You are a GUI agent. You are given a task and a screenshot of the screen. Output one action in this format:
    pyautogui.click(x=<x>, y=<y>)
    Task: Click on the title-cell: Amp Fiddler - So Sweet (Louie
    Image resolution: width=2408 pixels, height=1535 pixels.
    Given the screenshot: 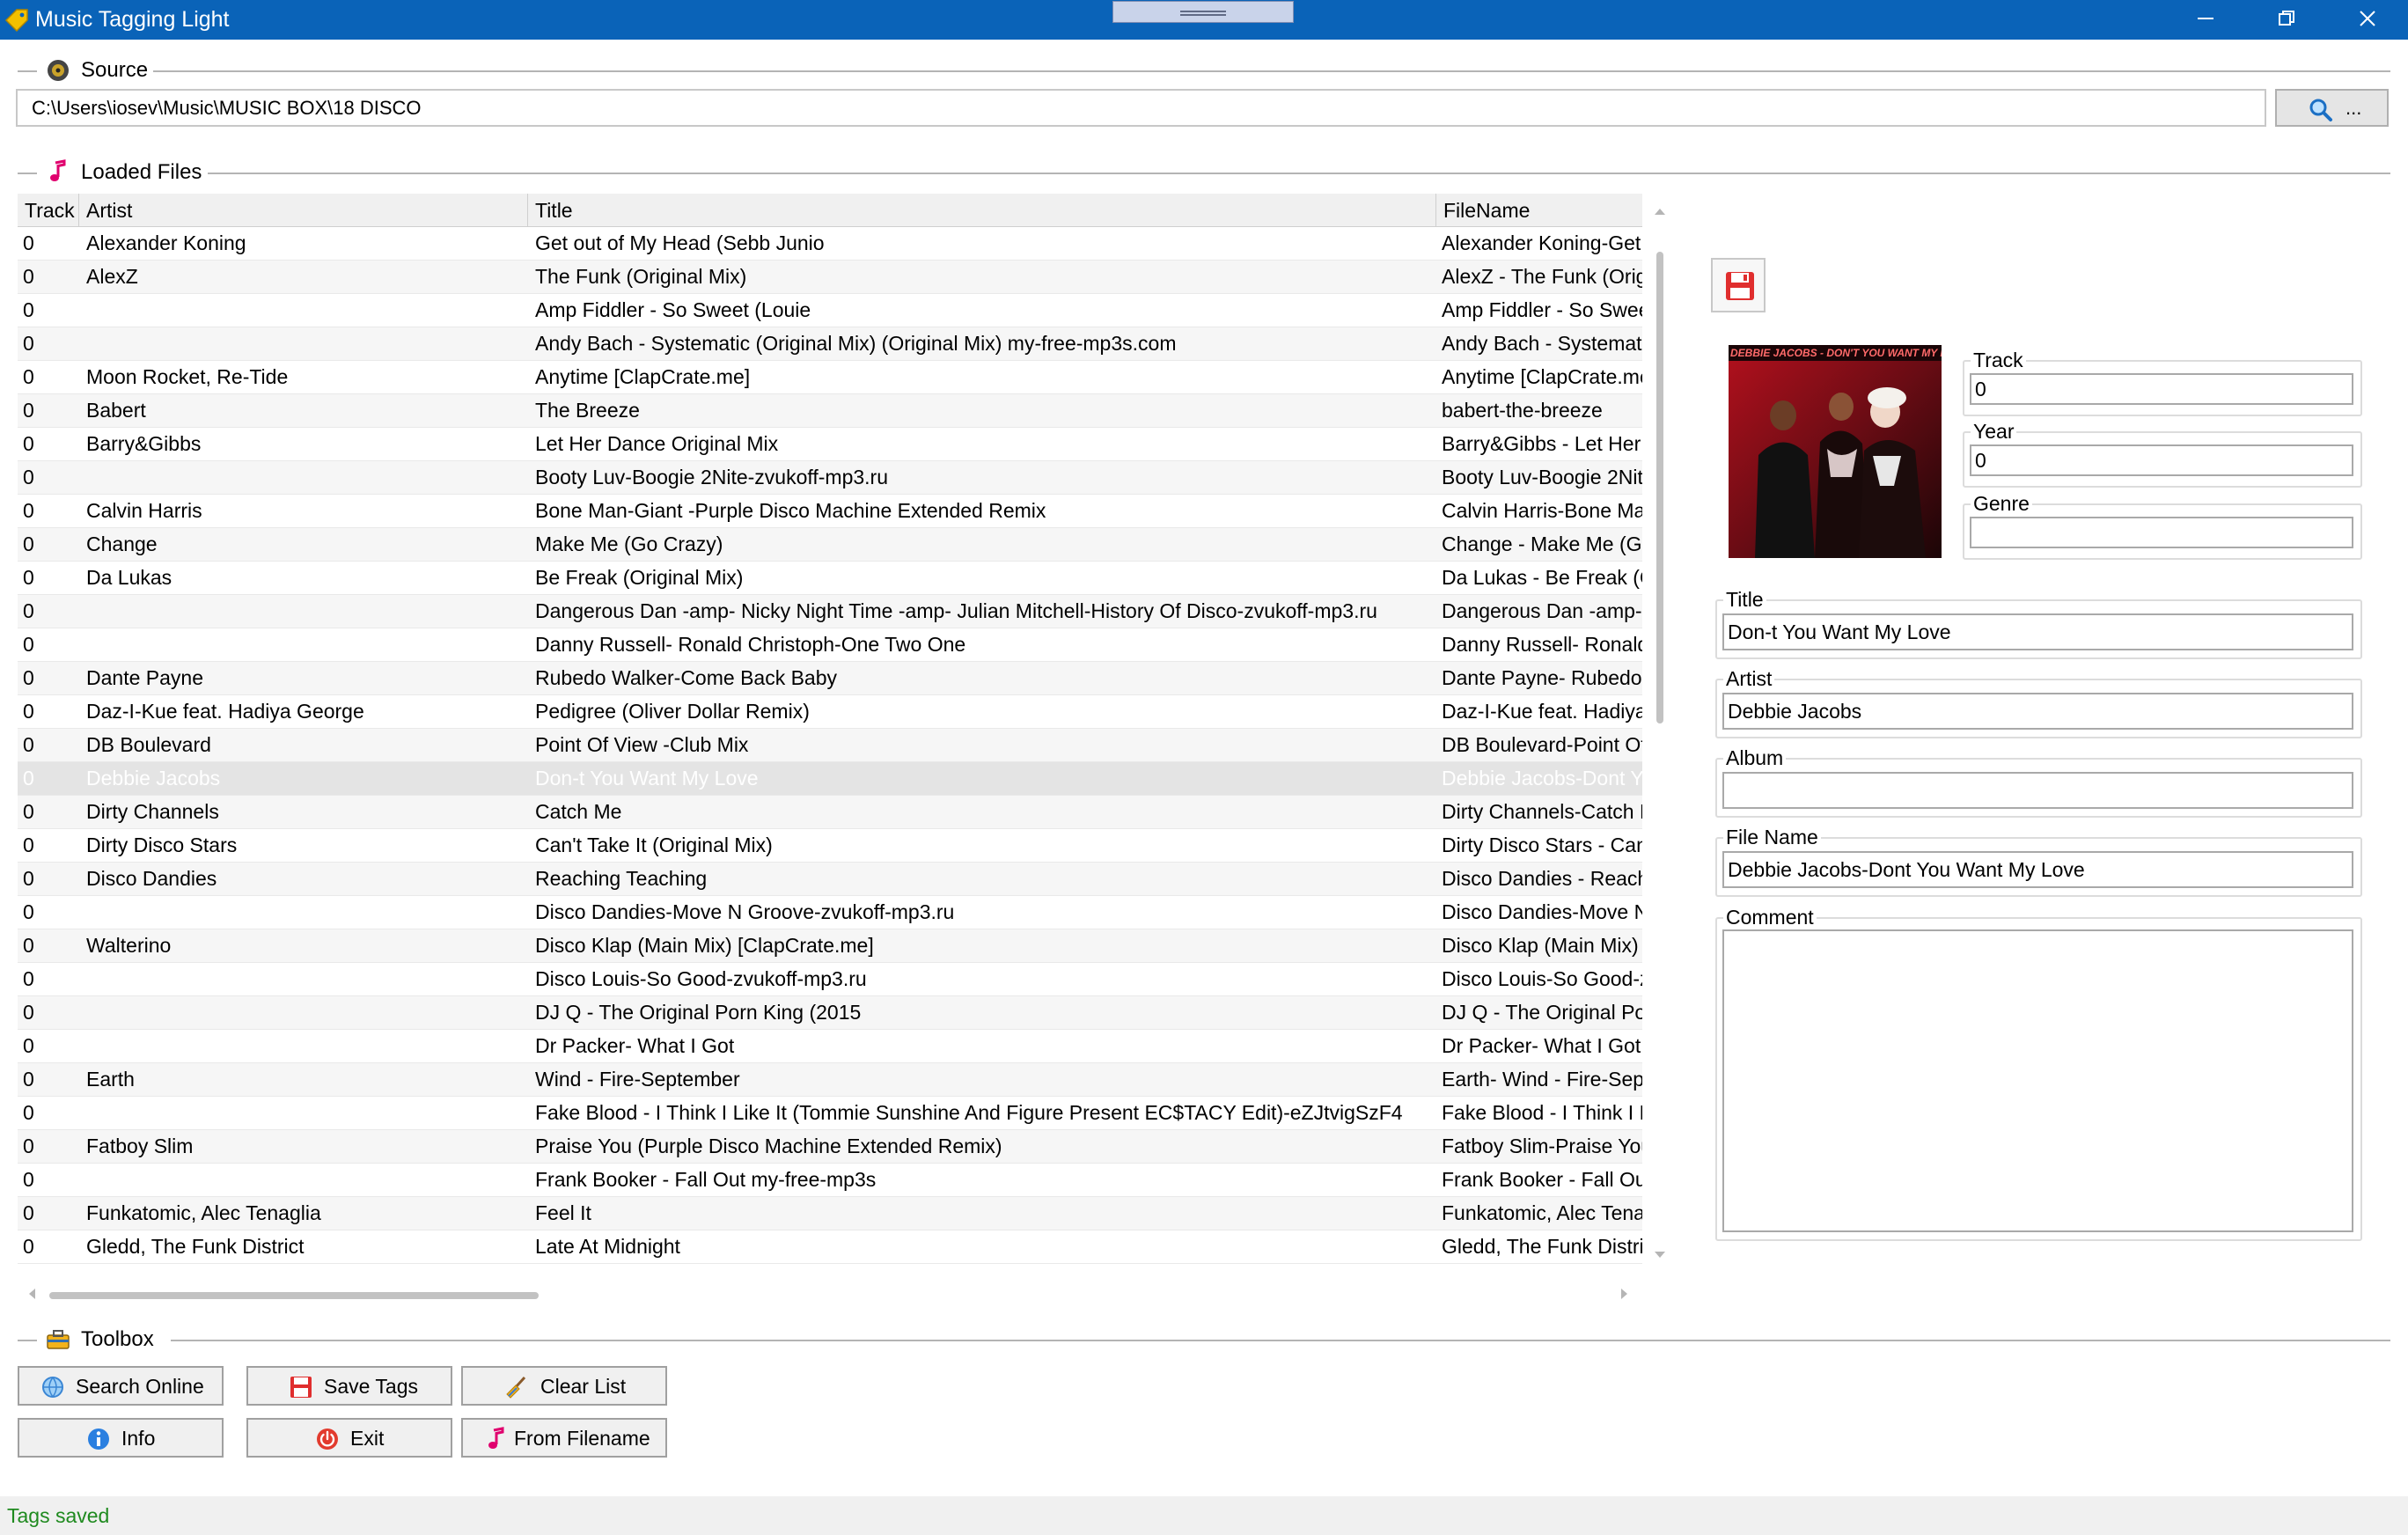 What is the action you would take?
    pyautogui.click(x=673, y=309)
    